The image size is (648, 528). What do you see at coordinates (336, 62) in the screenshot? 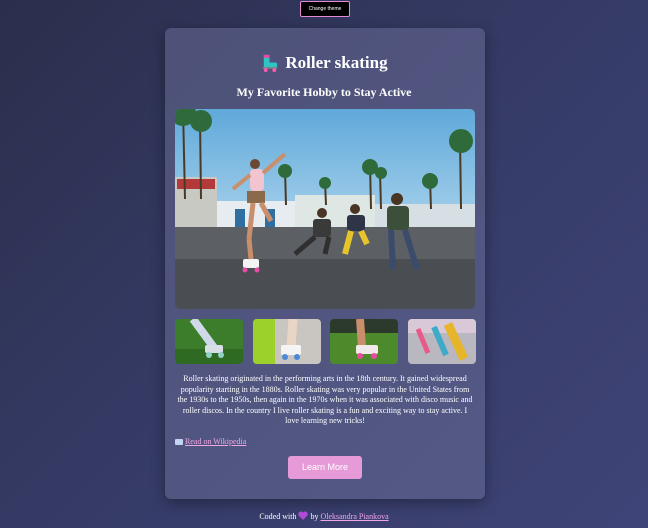
I see `title-text: Roller skating` at bounding box center [336, 62].